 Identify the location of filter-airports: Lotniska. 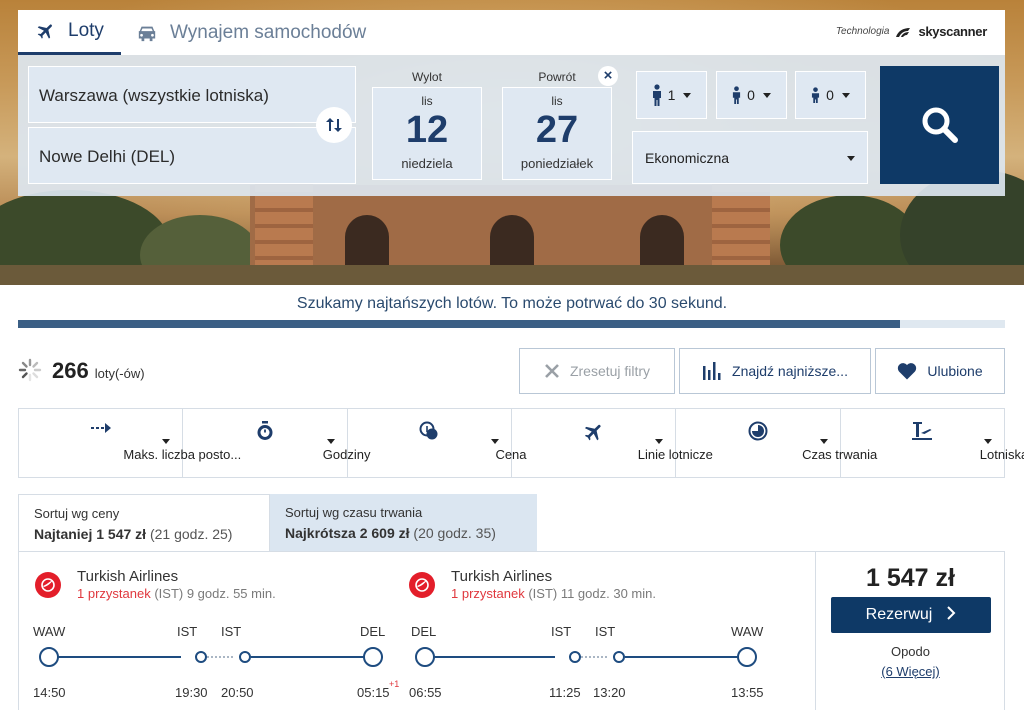
(932, 443).